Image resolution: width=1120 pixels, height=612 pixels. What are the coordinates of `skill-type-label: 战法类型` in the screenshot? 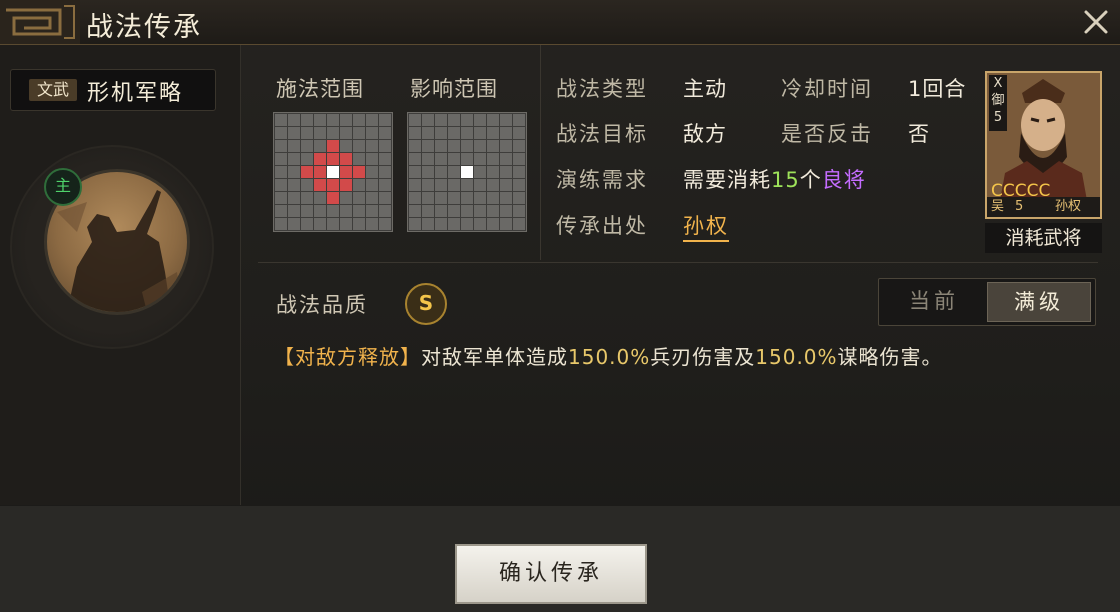 It's located at (602, 89).